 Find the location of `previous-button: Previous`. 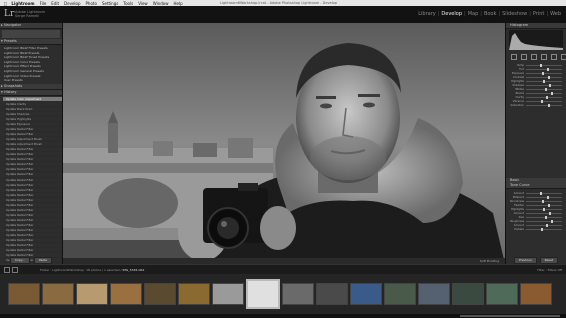

previous-button: Previous is located at coordinates (525, 260).